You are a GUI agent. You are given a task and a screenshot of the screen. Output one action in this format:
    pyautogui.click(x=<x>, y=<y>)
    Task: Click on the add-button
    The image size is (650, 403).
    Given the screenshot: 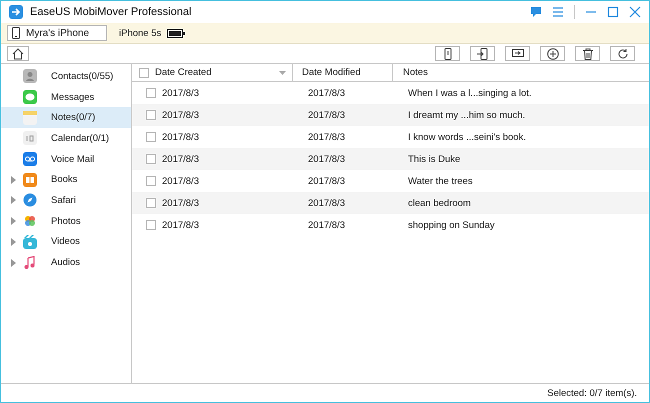 What is the action you would take?
    pyautogui.click(x=552, y=53)
    